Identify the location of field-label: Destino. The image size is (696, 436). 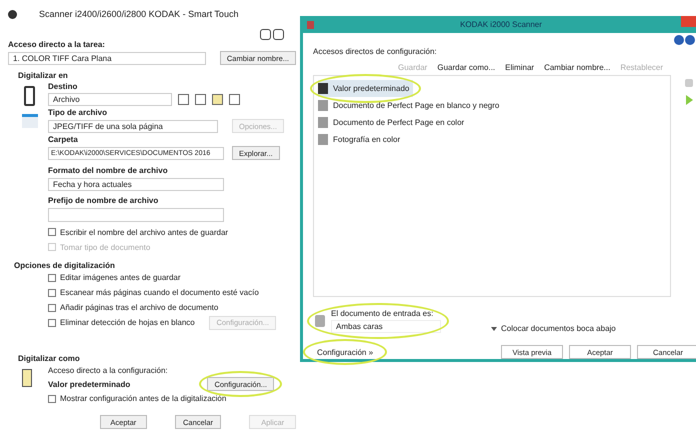
(63, 86).